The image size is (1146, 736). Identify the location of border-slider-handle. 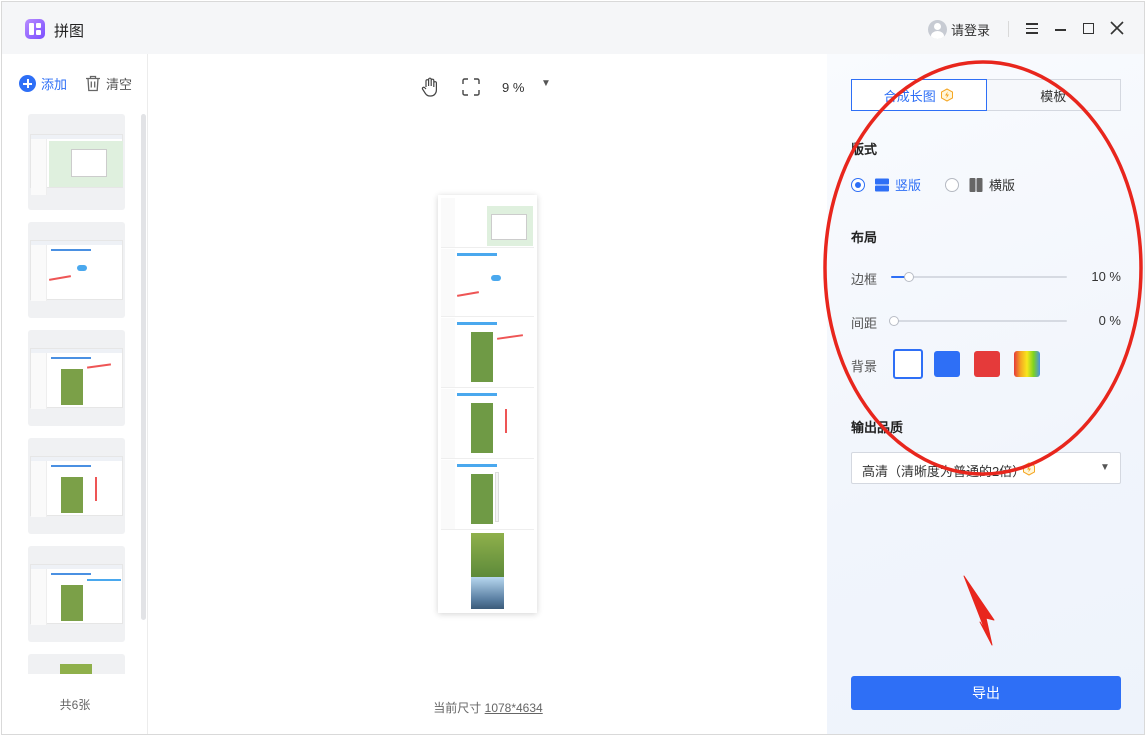
(909, 277).